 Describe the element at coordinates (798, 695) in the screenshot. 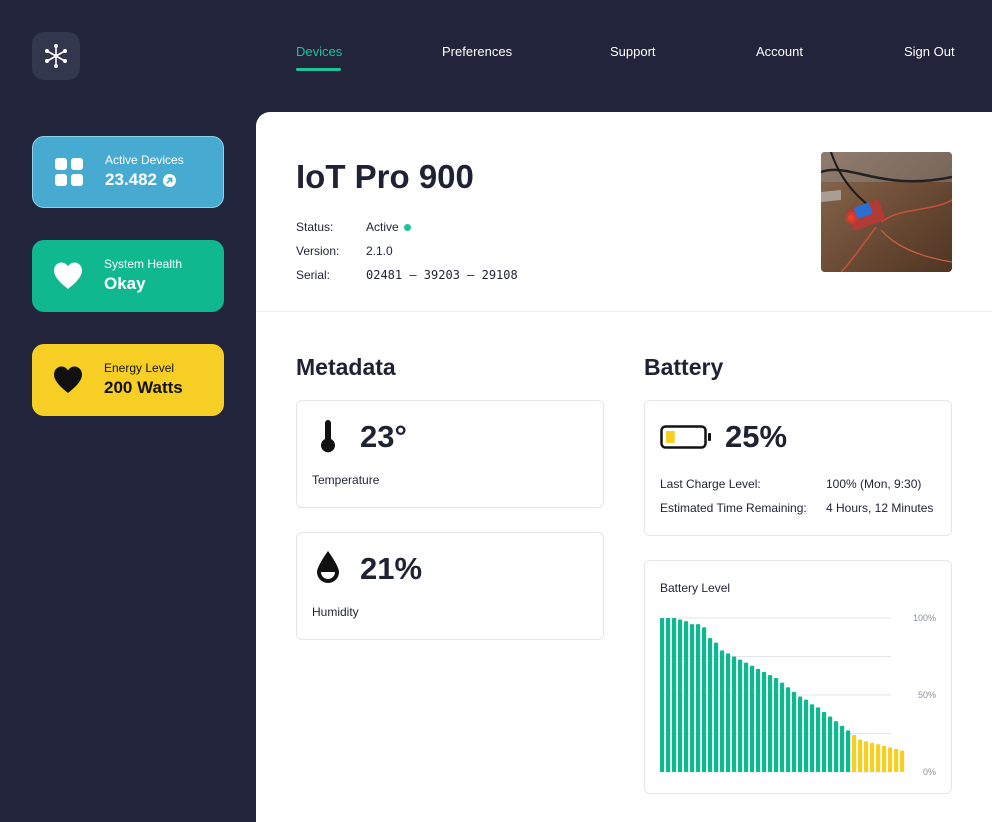

I see `battery-level-chart: 100% 50% 0%` at that location.